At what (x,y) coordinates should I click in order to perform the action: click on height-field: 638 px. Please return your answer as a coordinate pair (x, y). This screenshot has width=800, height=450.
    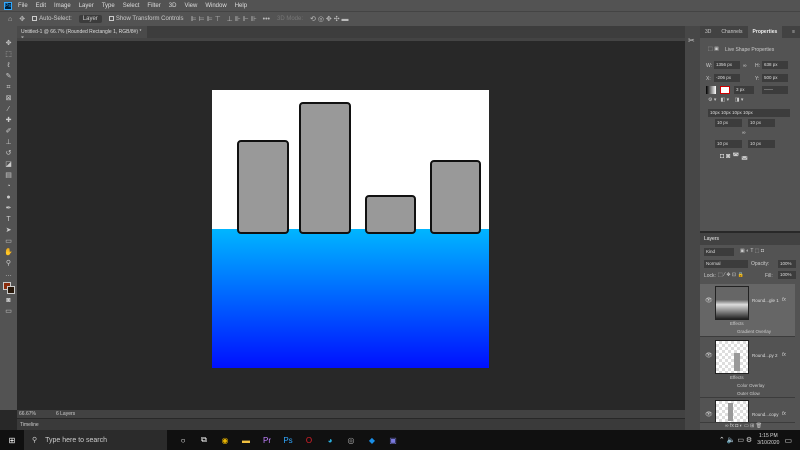
    Looking at the image, I should click on (775, 65).